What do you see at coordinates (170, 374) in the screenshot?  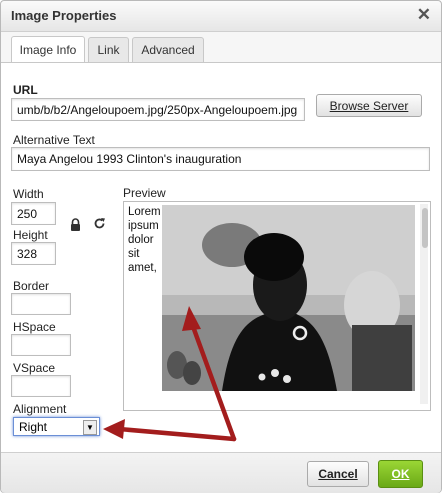 I see `annotation-arrows` at bounding box center [170, 374].